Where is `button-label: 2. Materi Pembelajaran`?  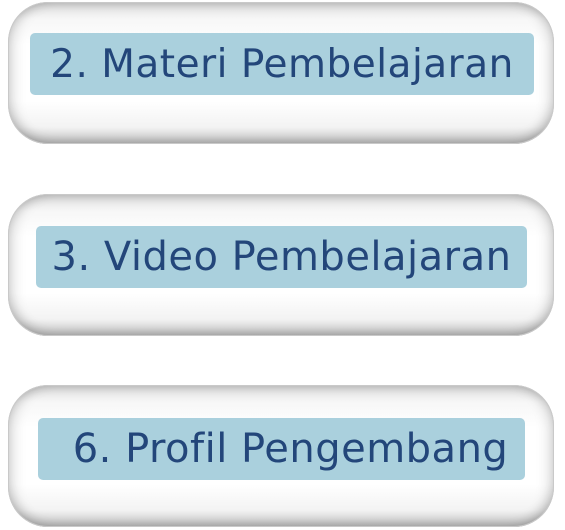 button-label: 2. Materi Pembelajaran is located at coordinates (282, 64).